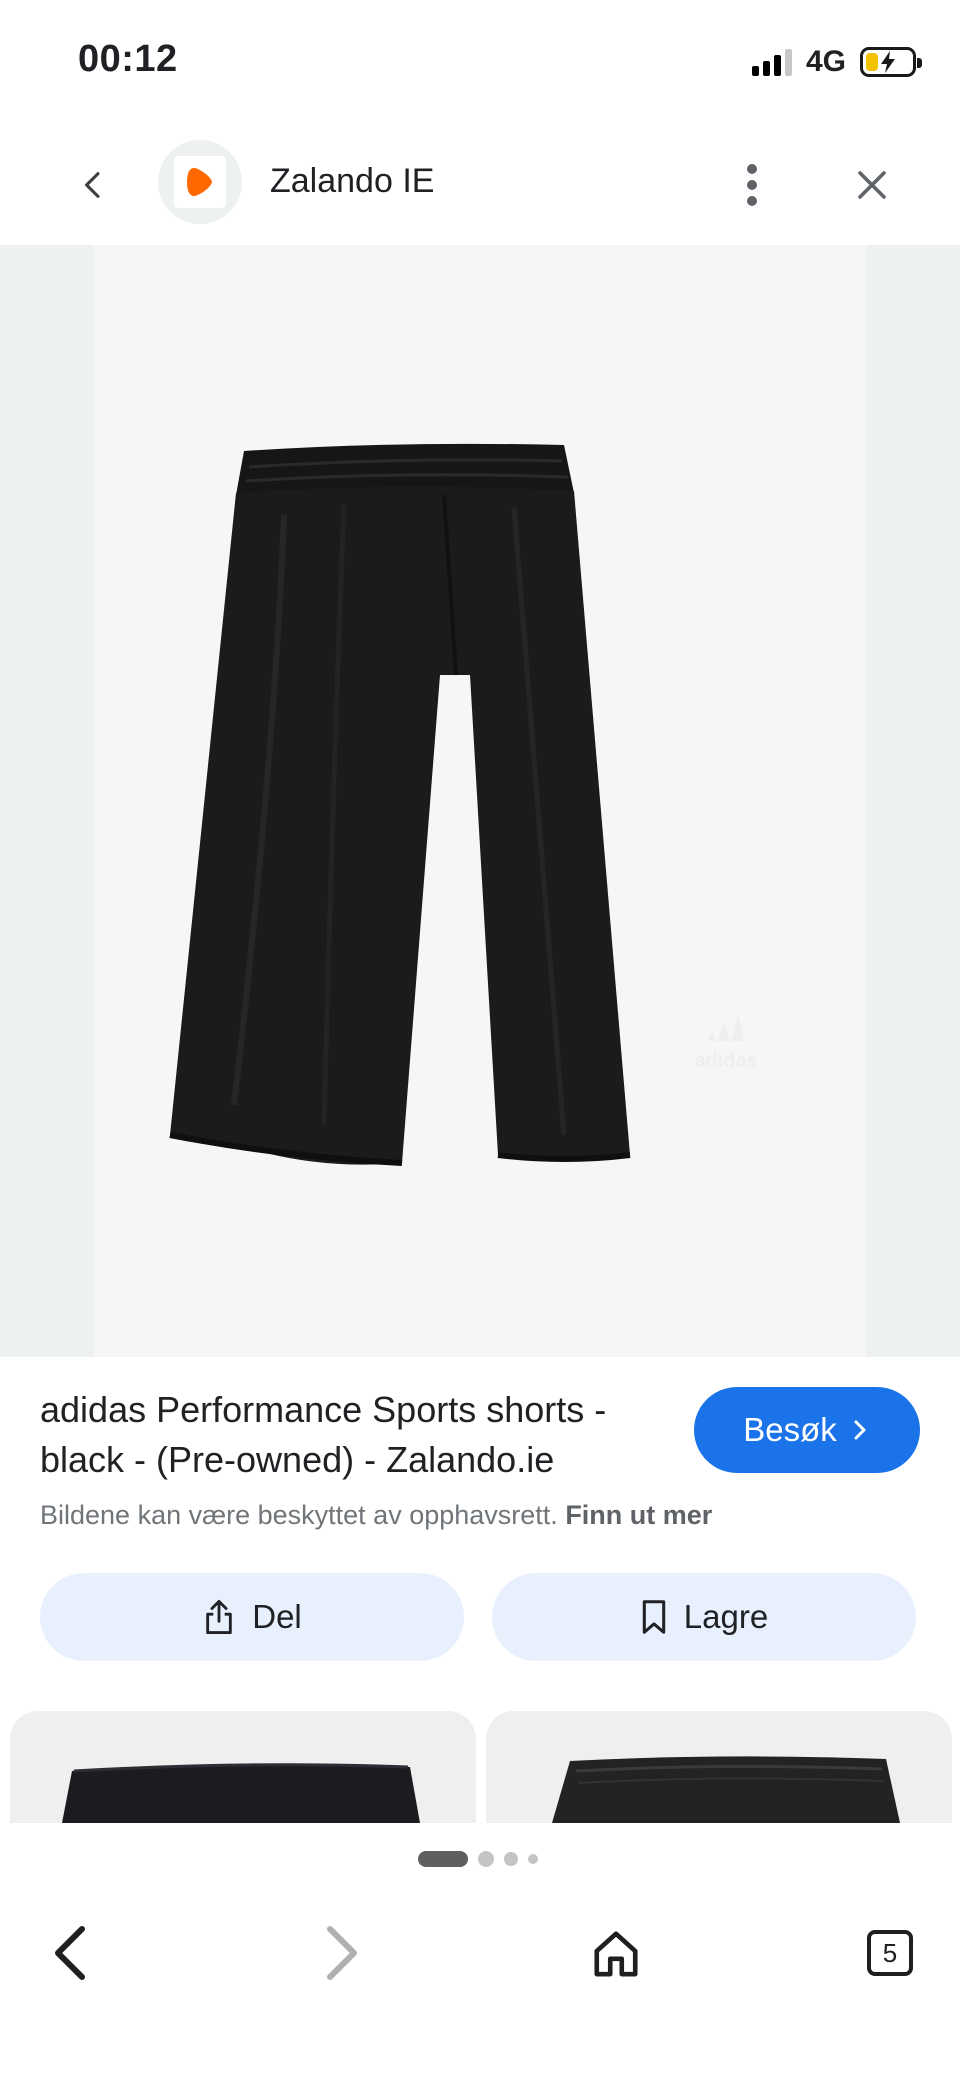 The width and height of the screenshot is (960, 2078). What do you see at coordinates (638, 1515) in the screenshot?
I see `learn-more-link: Finn ut mer` at bounding box center [638, 1515].